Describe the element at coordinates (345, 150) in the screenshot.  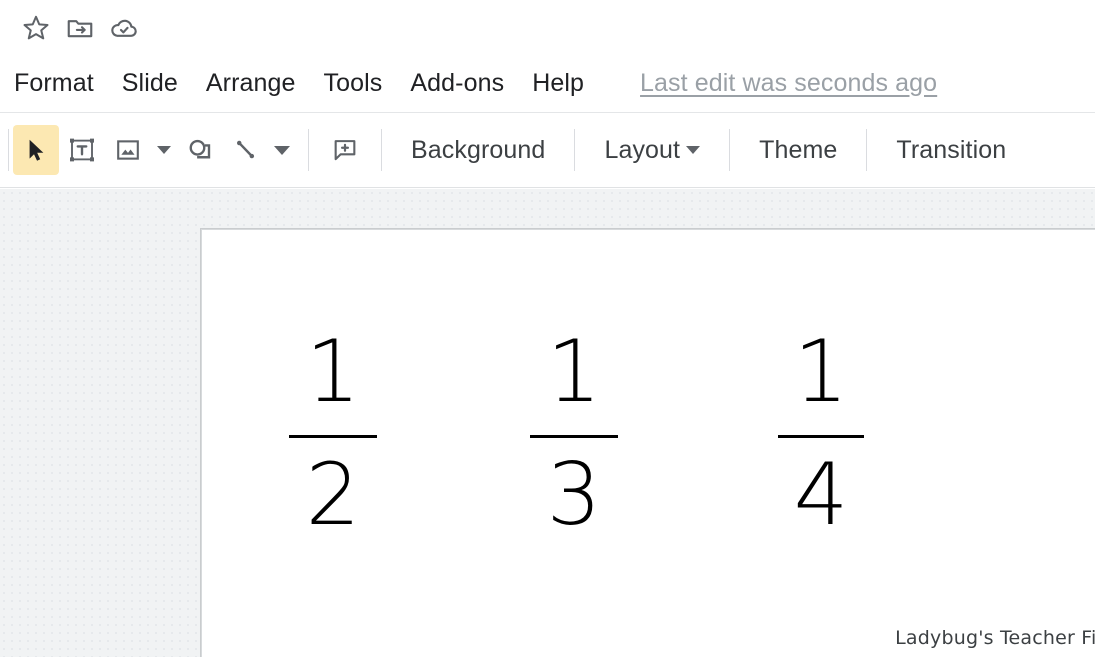
I see `add-comment-icon` at that location.